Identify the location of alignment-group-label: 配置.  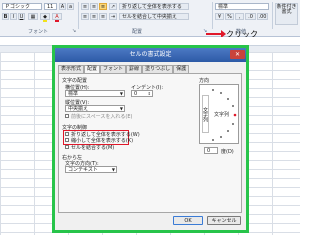
(137, 32).